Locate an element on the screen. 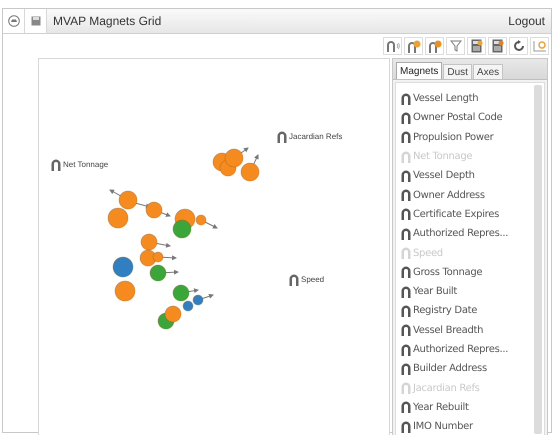  magnet-list-item: Gross Tonnage is located at coordinates (467, 272).